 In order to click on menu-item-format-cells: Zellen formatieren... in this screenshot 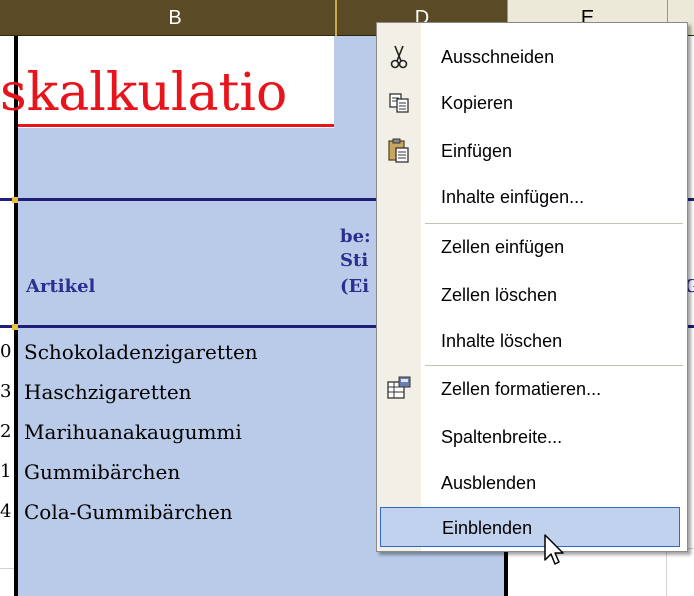, I will do `click(532, 389)`.